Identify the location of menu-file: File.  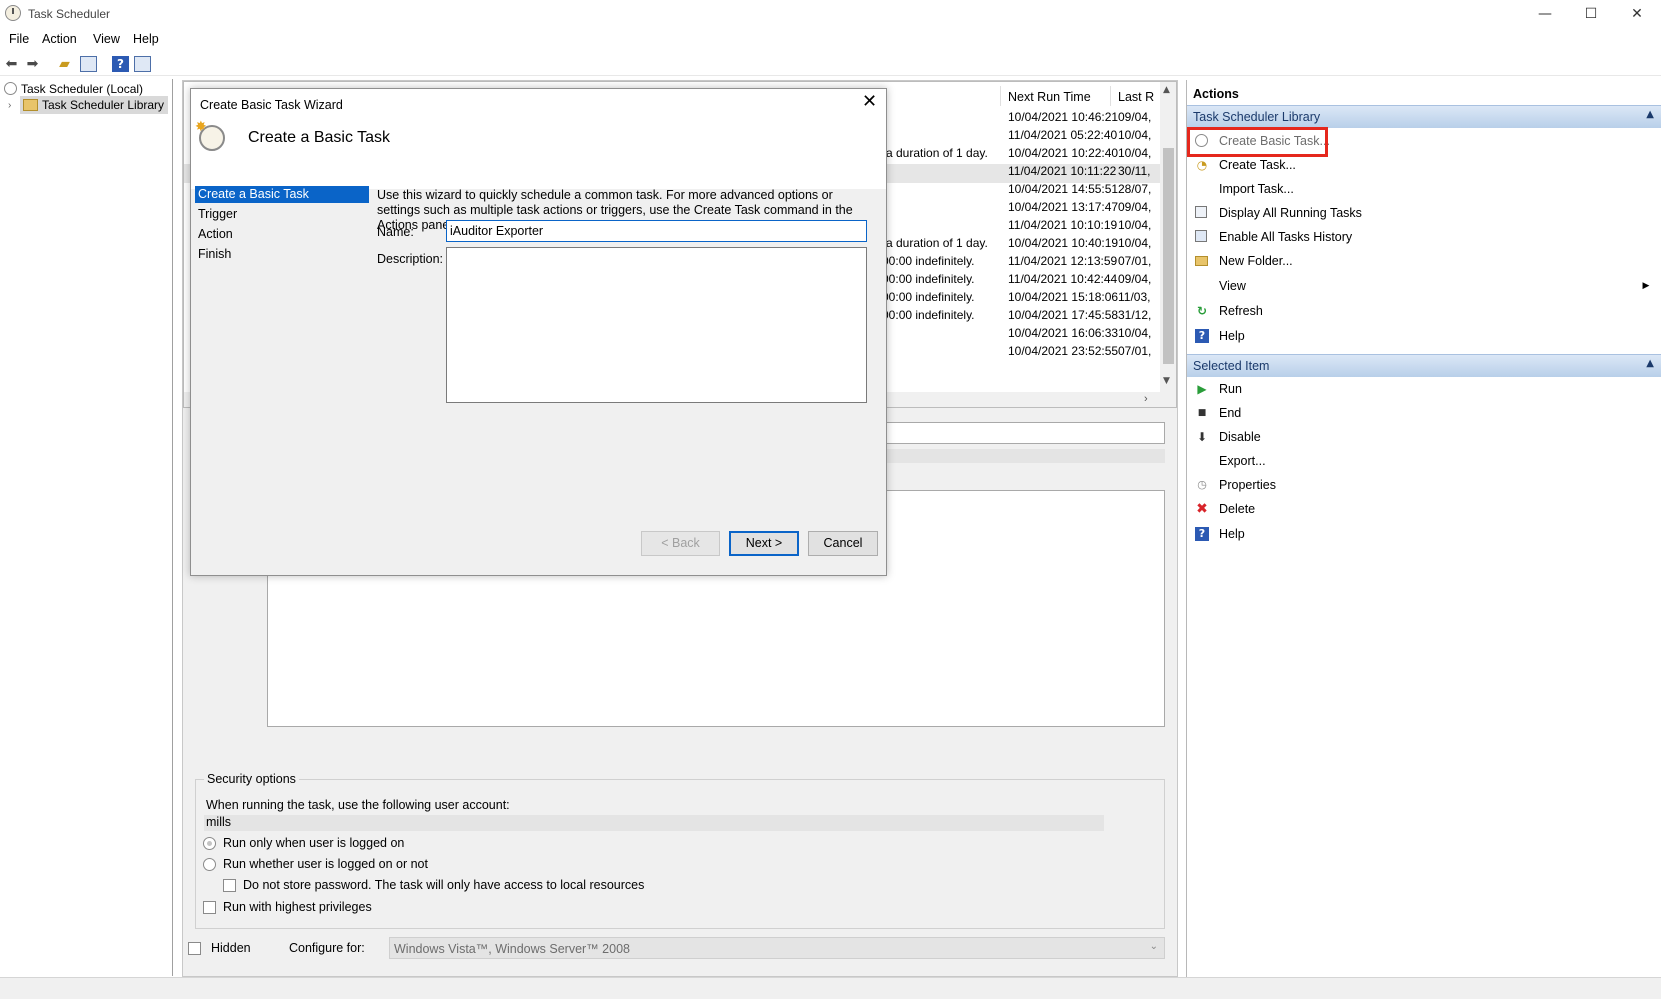
(19, 39).